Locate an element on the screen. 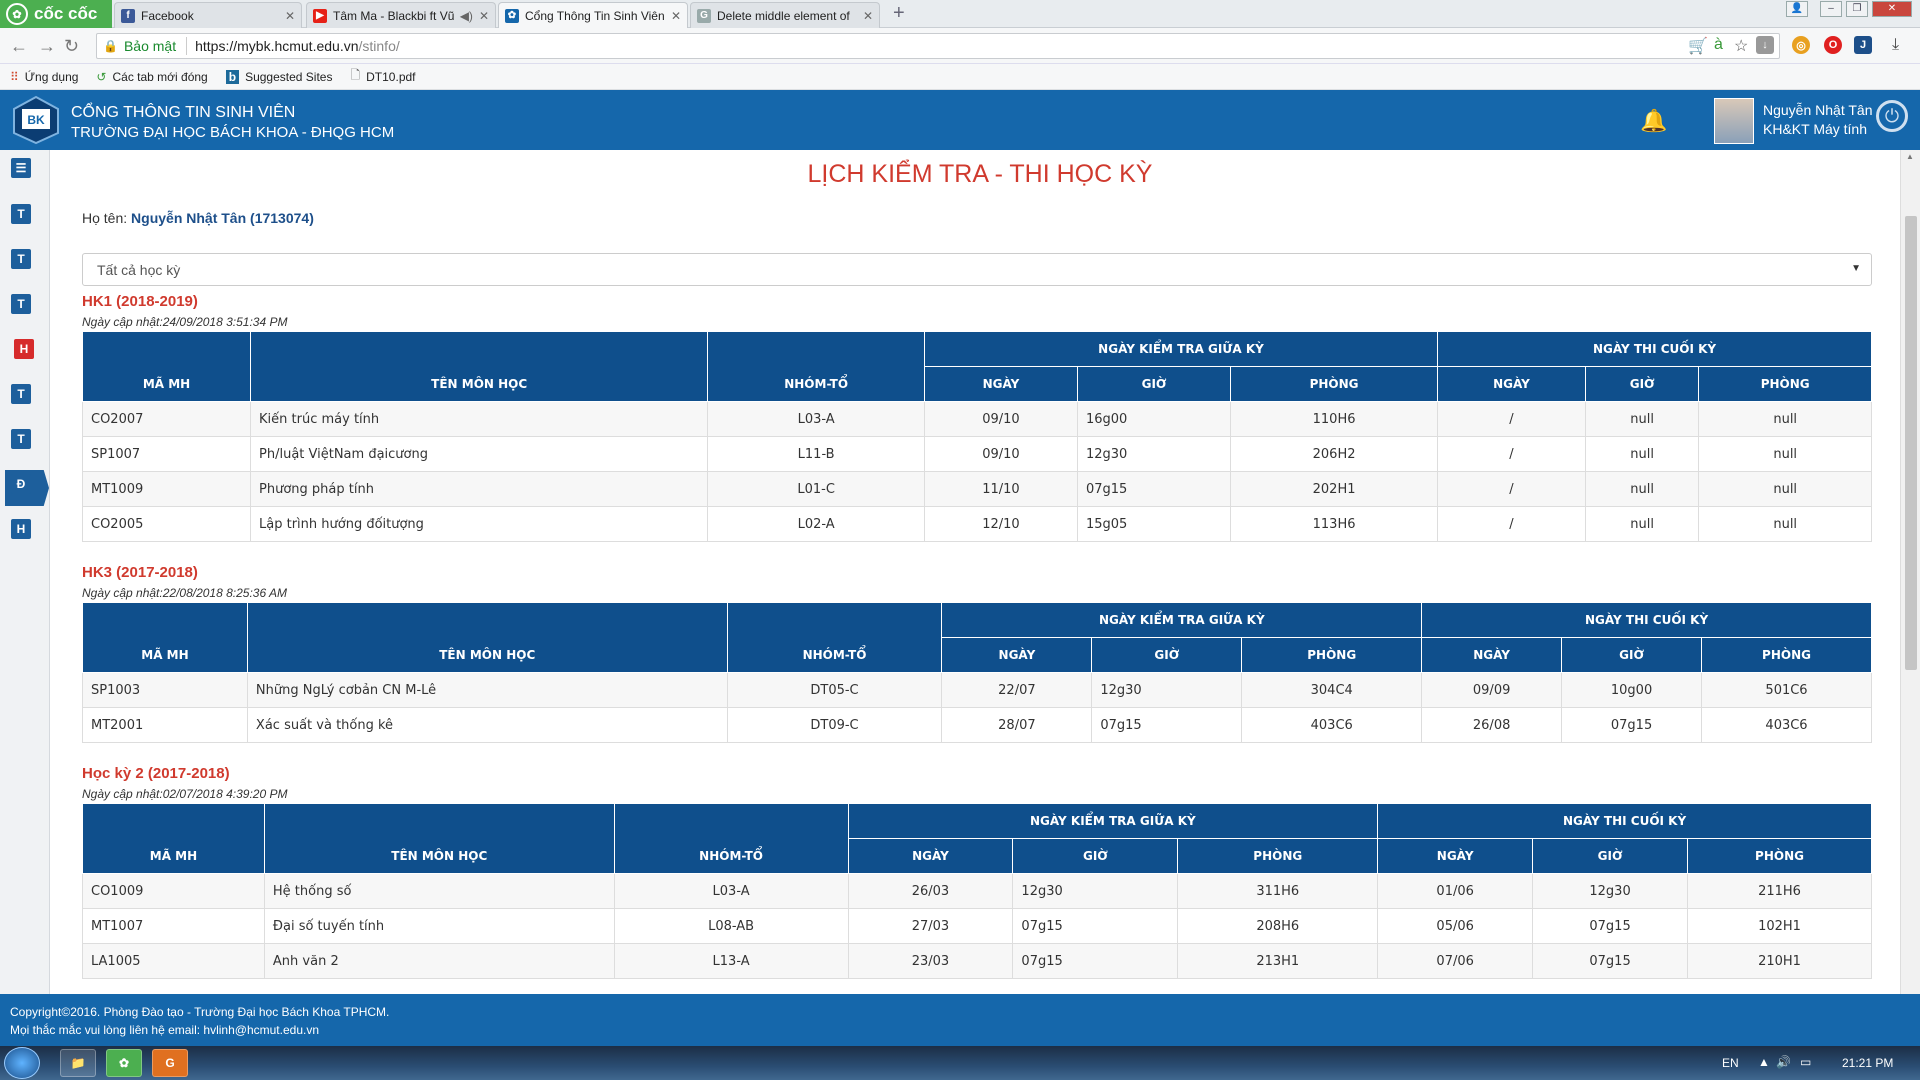 The height and width of the screenshot is (1080, 1920). table-cell: / is located at coordinates (1511, 524).